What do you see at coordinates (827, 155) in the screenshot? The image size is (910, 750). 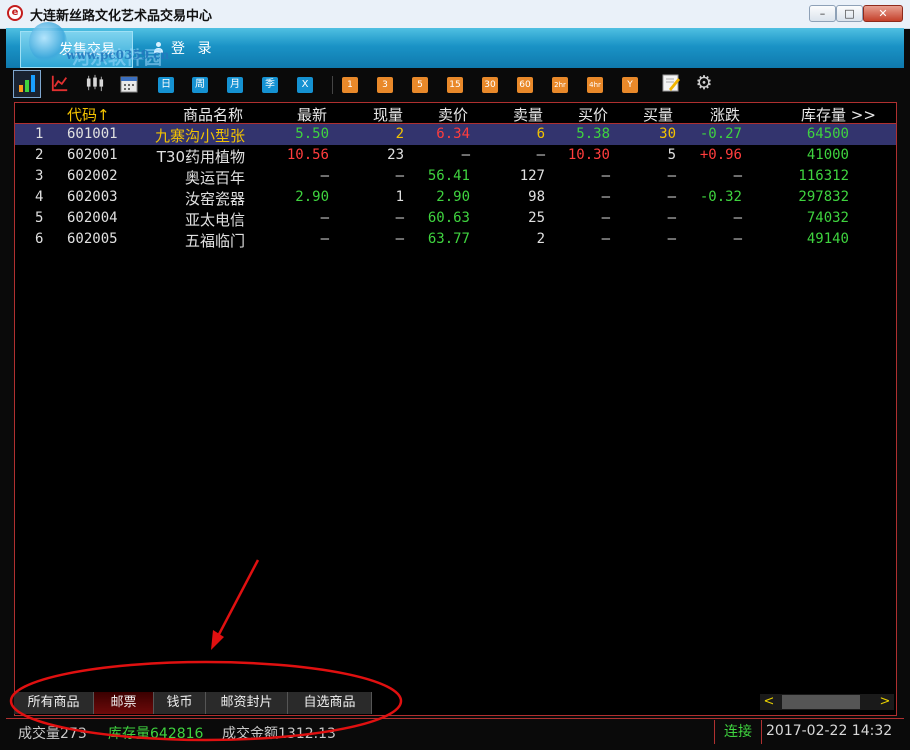 I see `row-stock: 41000` at bounding box center [827, 155].